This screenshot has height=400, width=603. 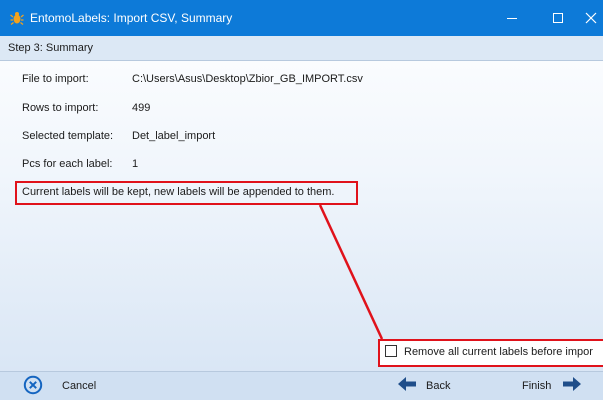 I want to click on maximize-button, so click(x=558, y=18).